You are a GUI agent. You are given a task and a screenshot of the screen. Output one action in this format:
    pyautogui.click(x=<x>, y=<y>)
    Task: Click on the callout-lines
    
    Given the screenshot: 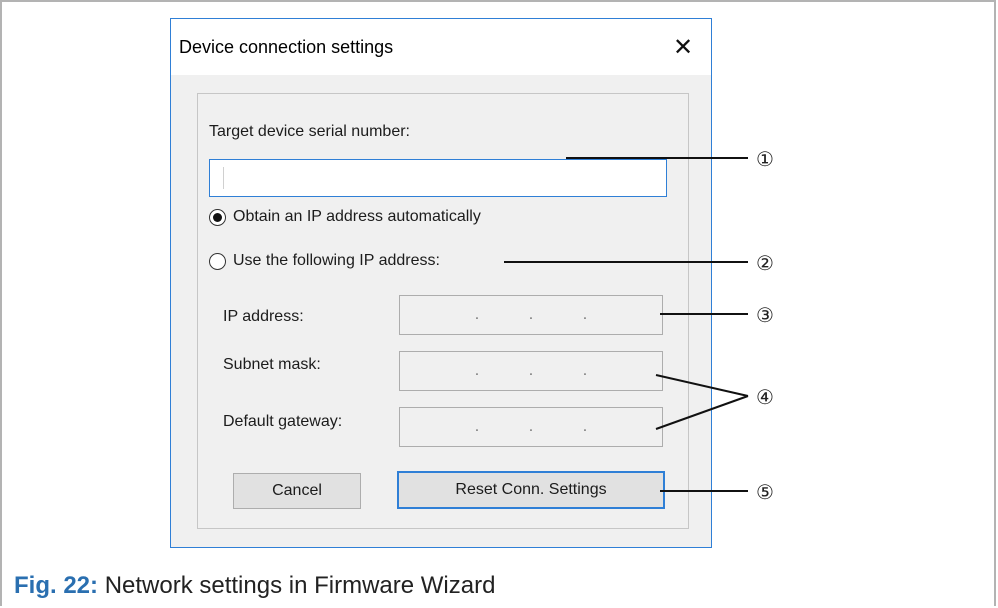 What is the action you would take?
    pyautogui.click(x=626, y=324)
    